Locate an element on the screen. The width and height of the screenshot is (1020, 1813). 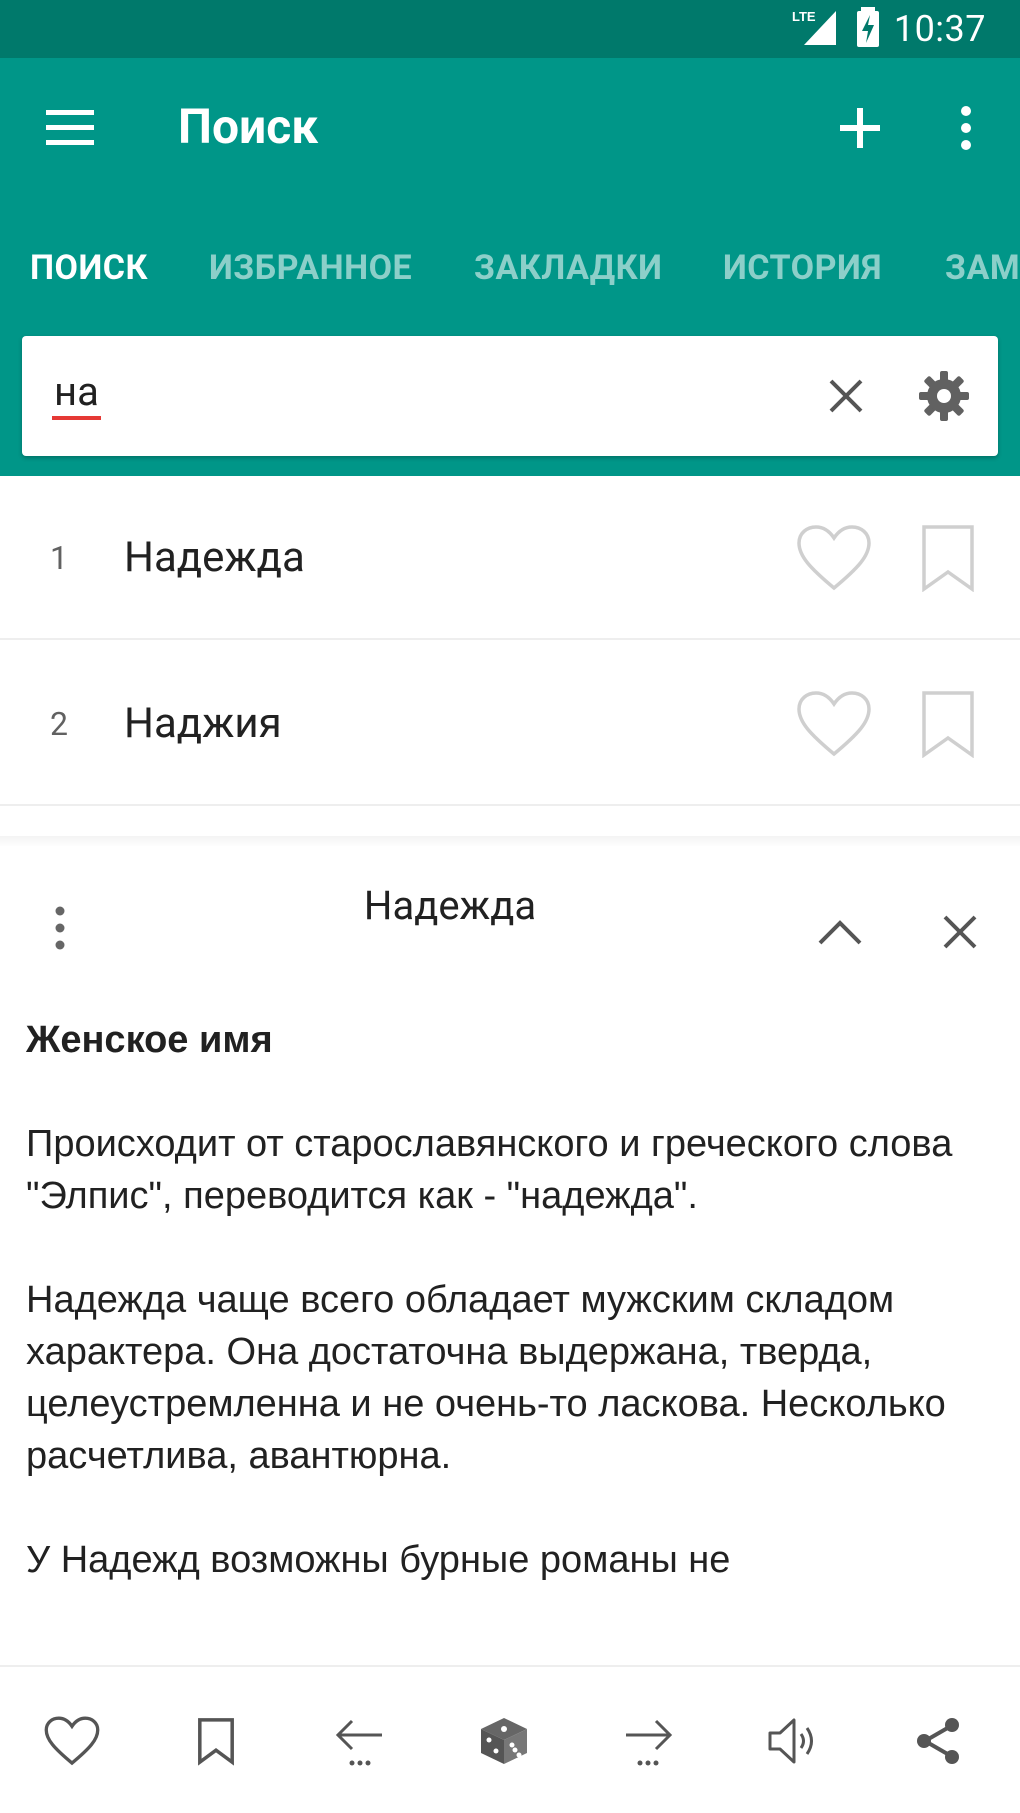
search-input: на is located at coordinates (76, 394).